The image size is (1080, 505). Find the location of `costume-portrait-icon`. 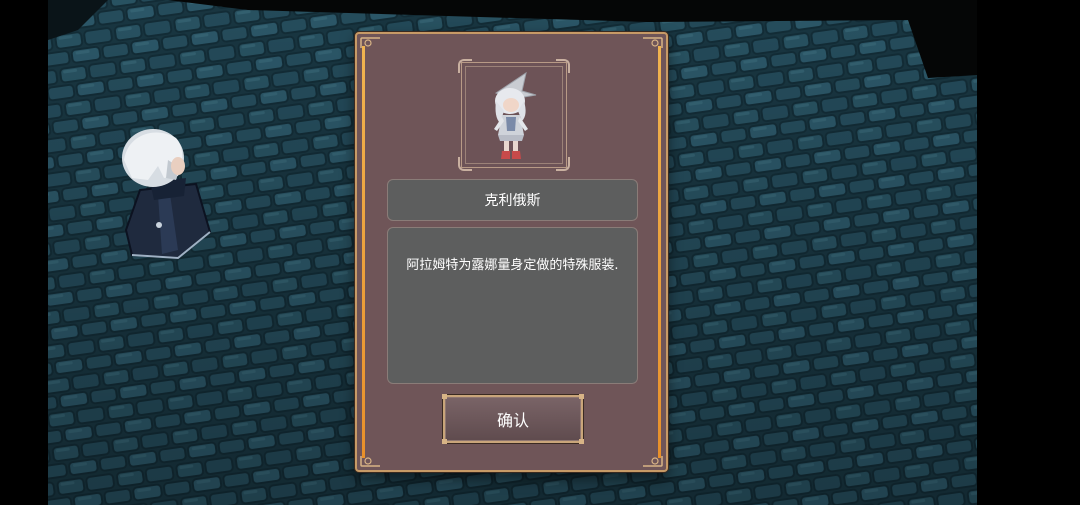

costume-portrait-icon is located at coordinates (515, 115).